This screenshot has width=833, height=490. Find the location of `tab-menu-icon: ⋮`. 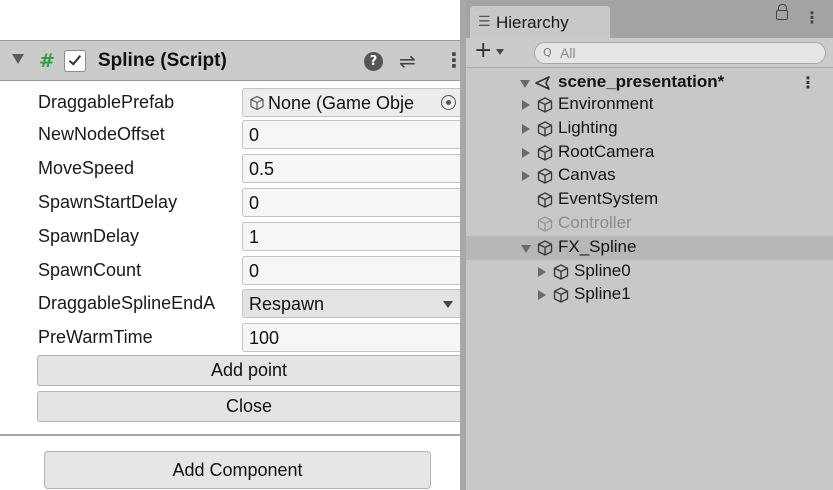

tab-menu-icon: ⋮ is located at coordinates (812, 17).